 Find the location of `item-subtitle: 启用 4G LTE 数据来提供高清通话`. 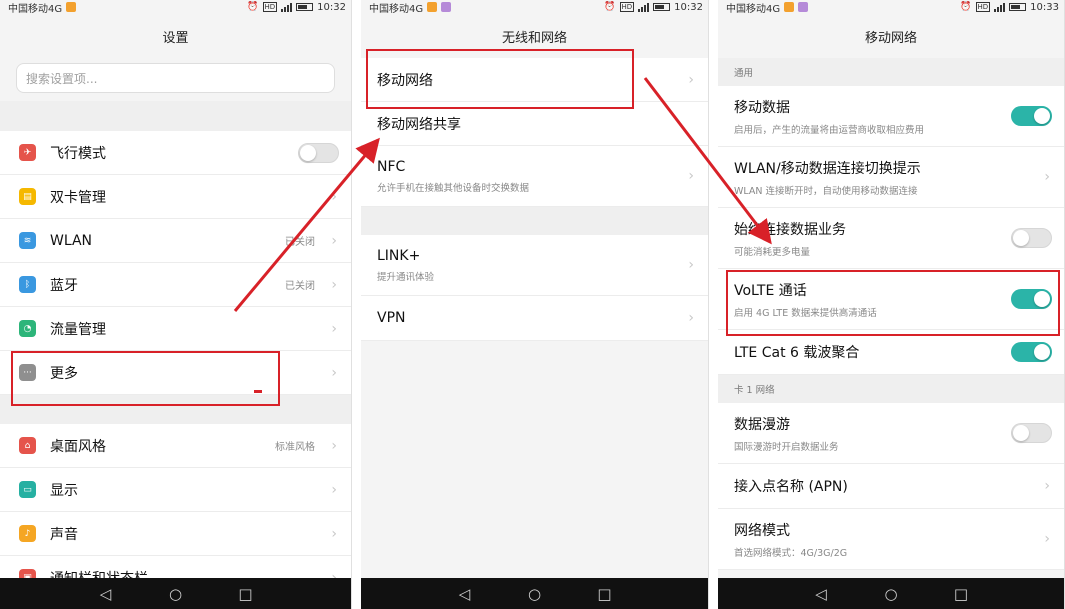

item-subtitle: 启用 4G LTE 数据来提供高清通话 is located at coordinates (805, 313).